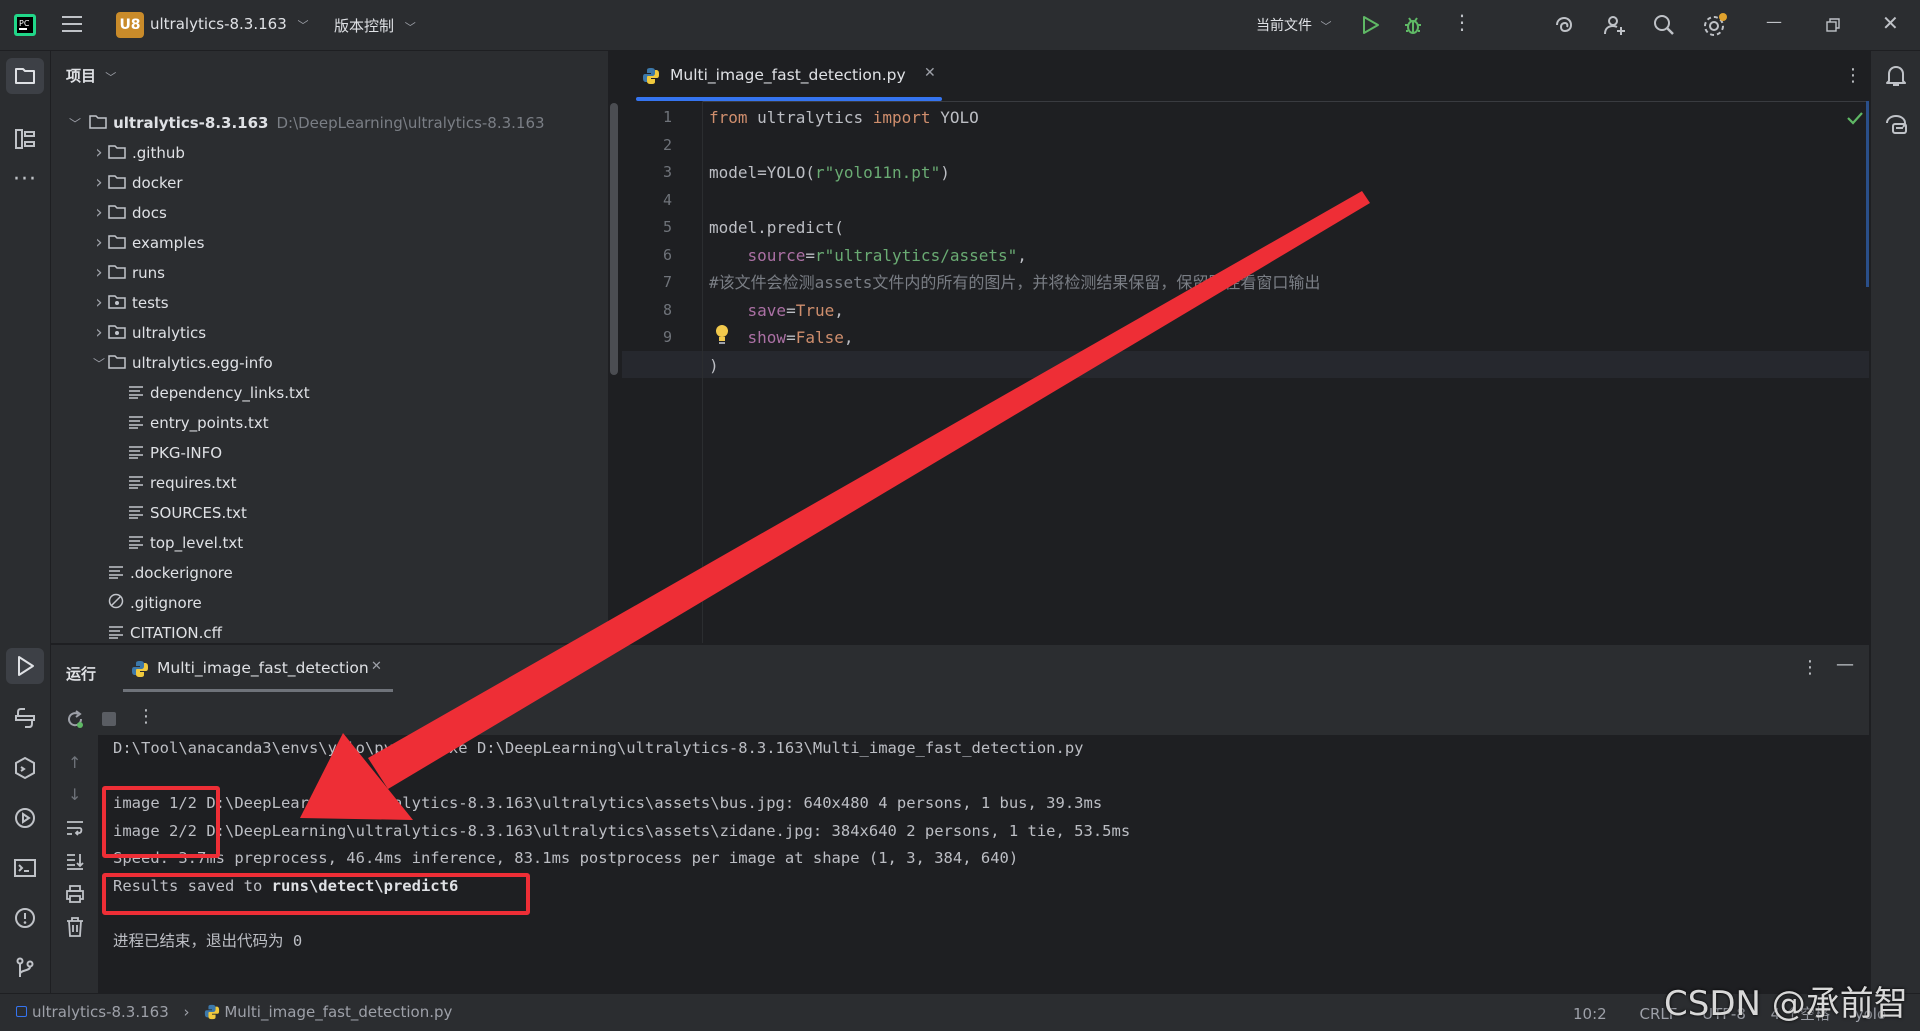 This screenshot has height=1031, width=1920. Describe the element at coordinates (336, 213) in the screenshot. I see `tree-item: › docs` at that location.